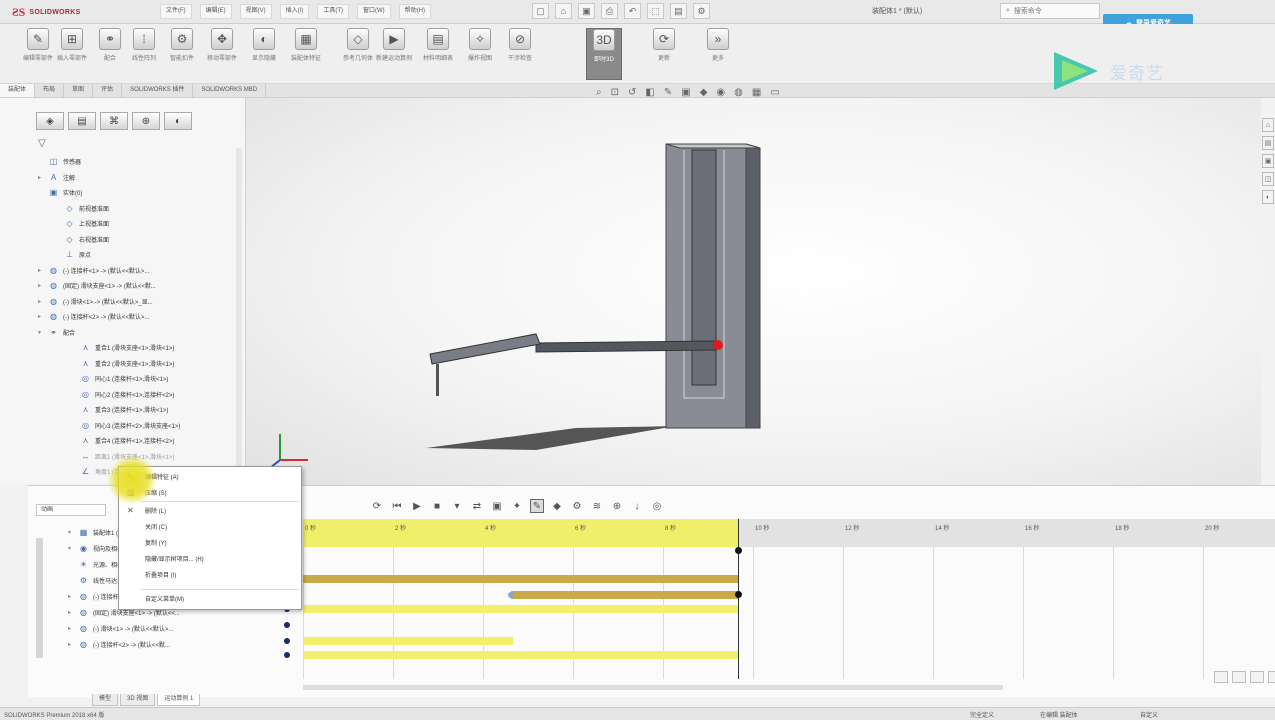  Describe the element at coordinates (563, 11) in the screenshot. I see `open-icon: ⌂` at that location.